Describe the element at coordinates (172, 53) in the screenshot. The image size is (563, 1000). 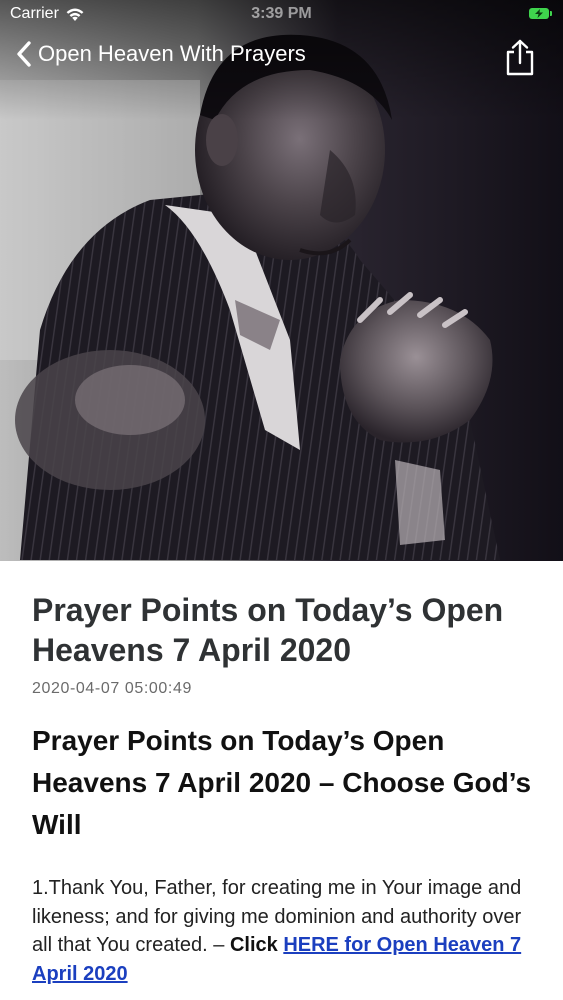
I see `back-button-label: Open Heaven With Prayers` at that location.